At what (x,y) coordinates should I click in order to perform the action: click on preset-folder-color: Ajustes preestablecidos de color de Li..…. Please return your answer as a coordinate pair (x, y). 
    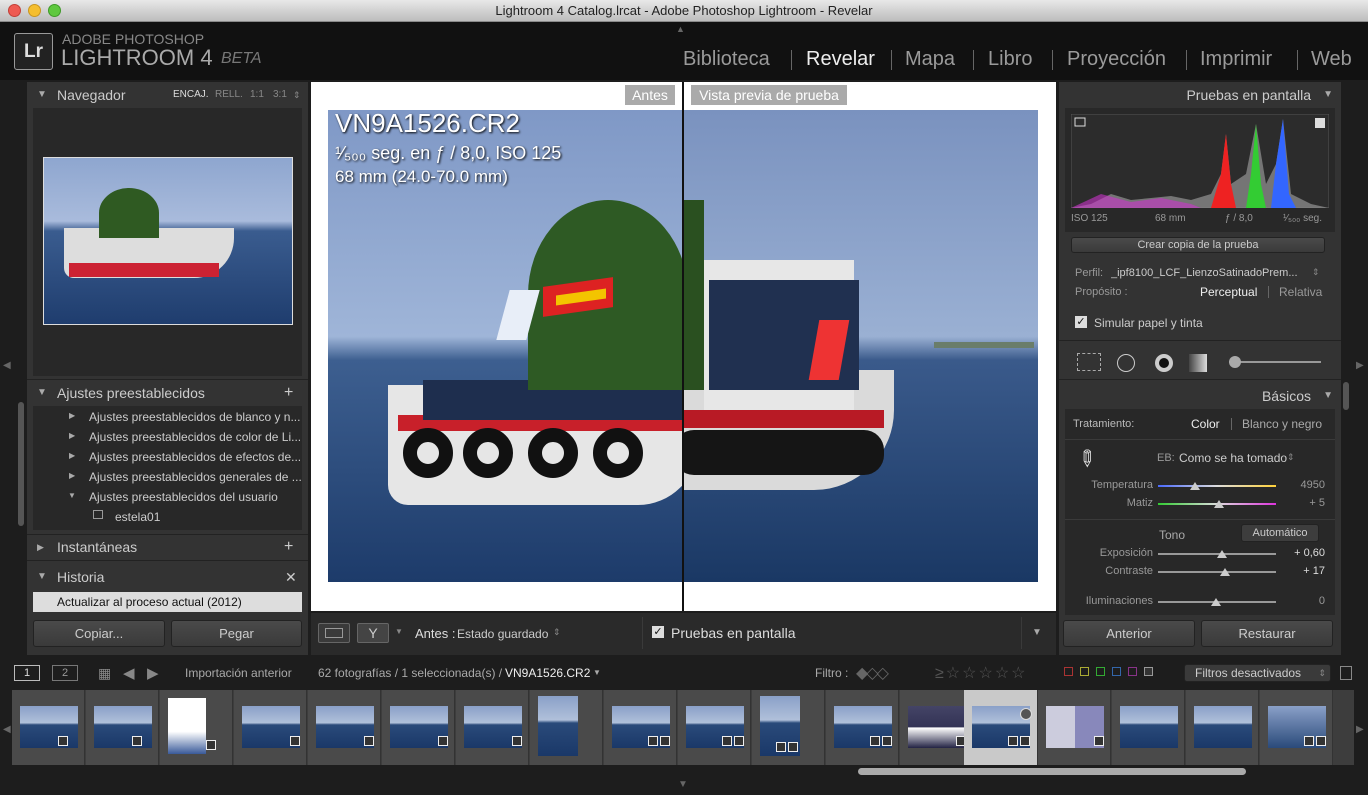
    Looking at the image, I should click on (195, 437).